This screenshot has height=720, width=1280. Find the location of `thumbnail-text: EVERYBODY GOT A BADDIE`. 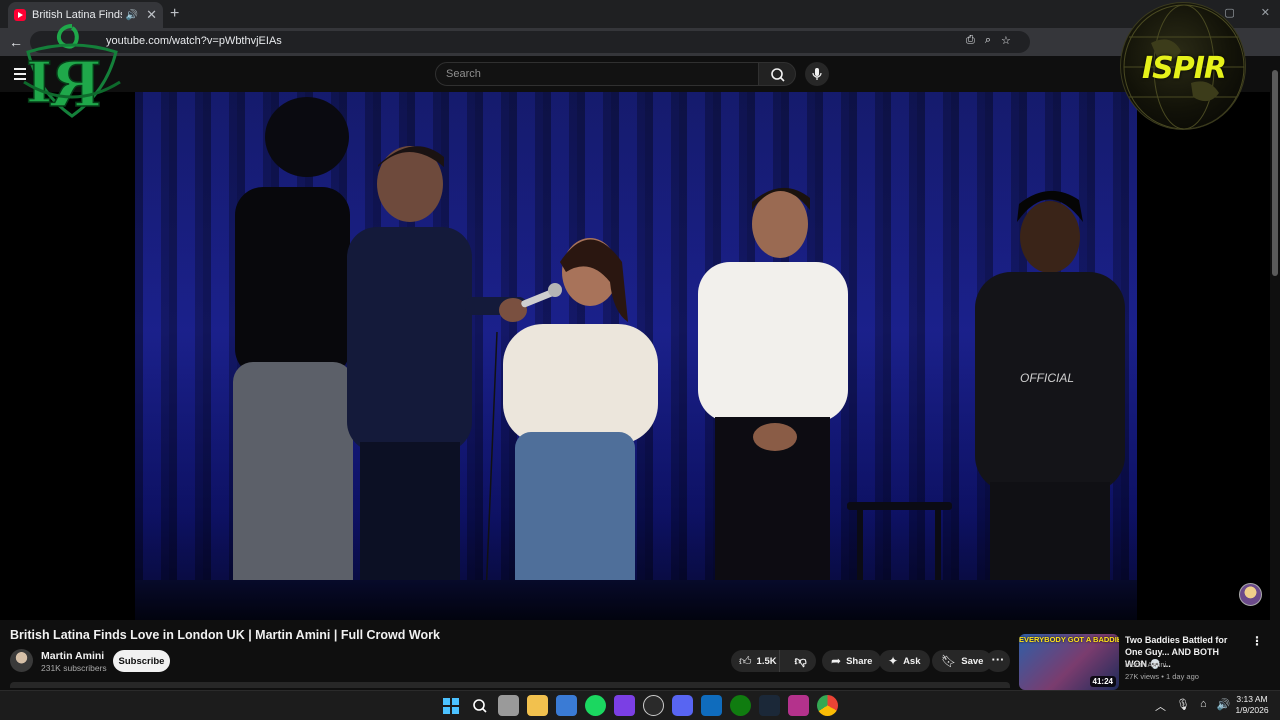

thumbnail-text: EVERYBODY GOT A BADDIE is located at coordinates (1069, 639).